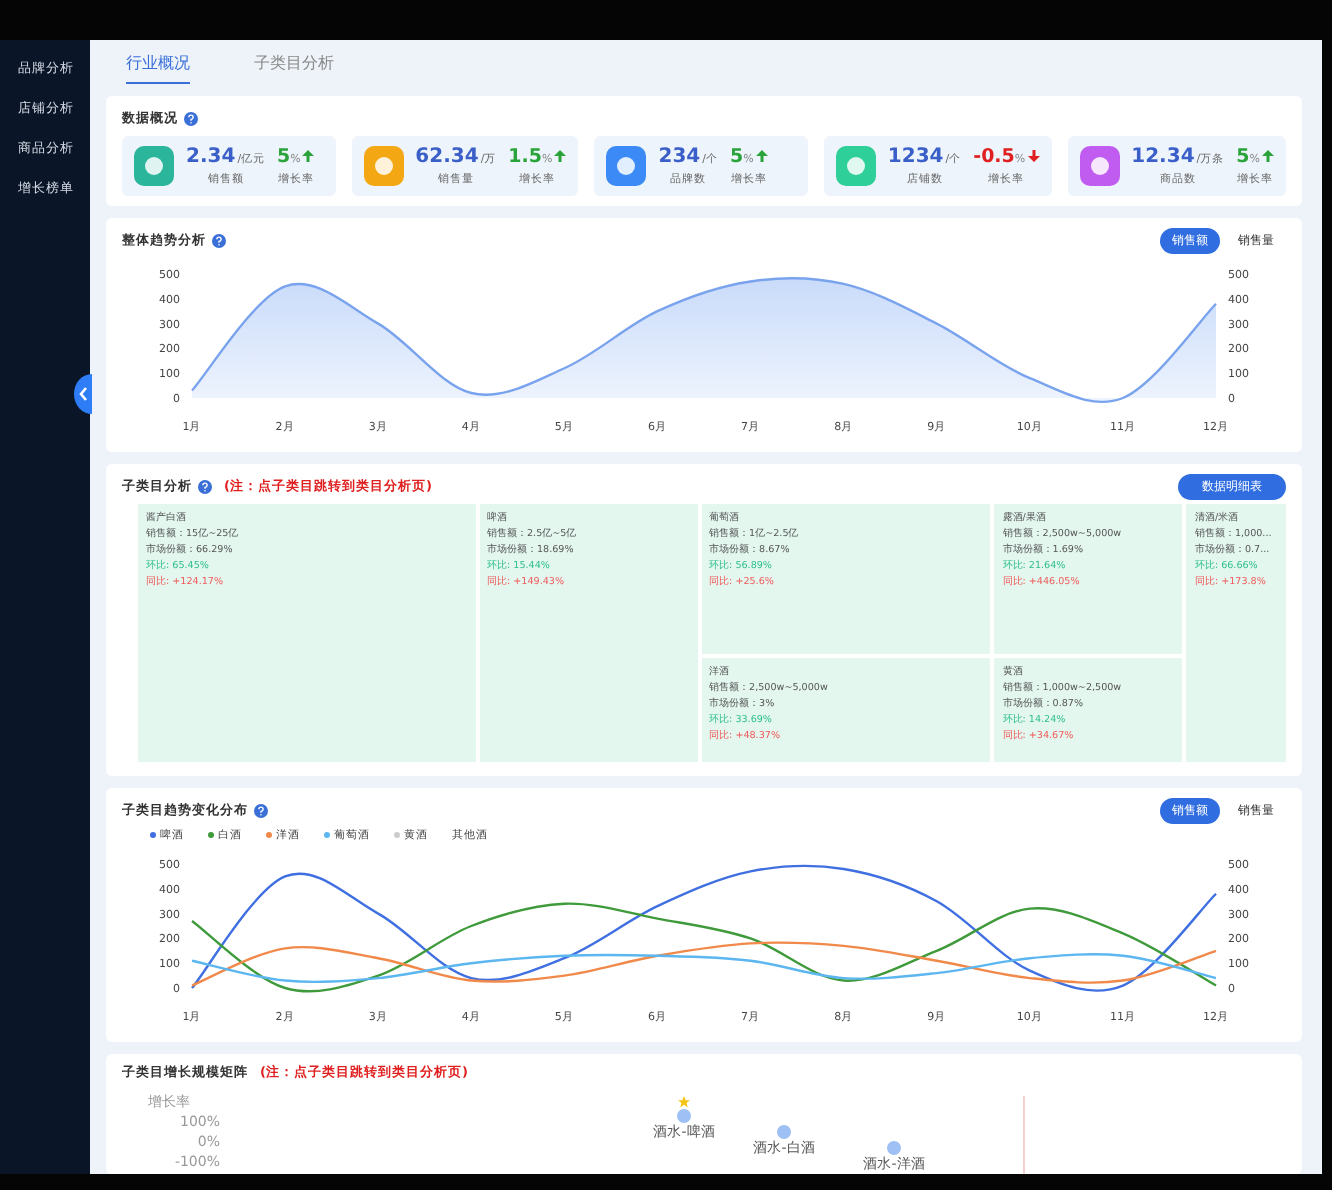 The height and width of the screenshot is (1190, 1332). Describe the element at coordinates (1033, 156) in the screenshot. I see `down-arrow-icon` at that location.